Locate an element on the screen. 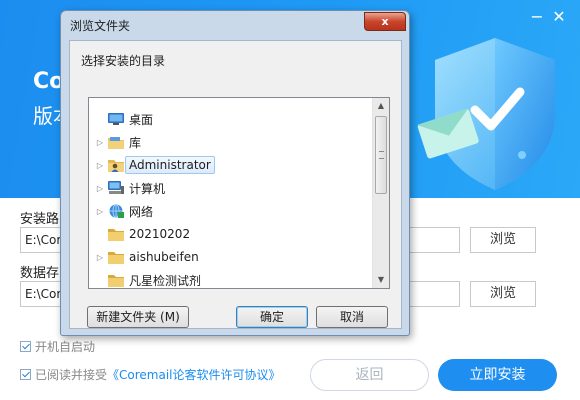 The height and width of the screenshot is (400, 580). license-link: 《Coremail论客软件许可协议》 is located at coordinates (194, 374).